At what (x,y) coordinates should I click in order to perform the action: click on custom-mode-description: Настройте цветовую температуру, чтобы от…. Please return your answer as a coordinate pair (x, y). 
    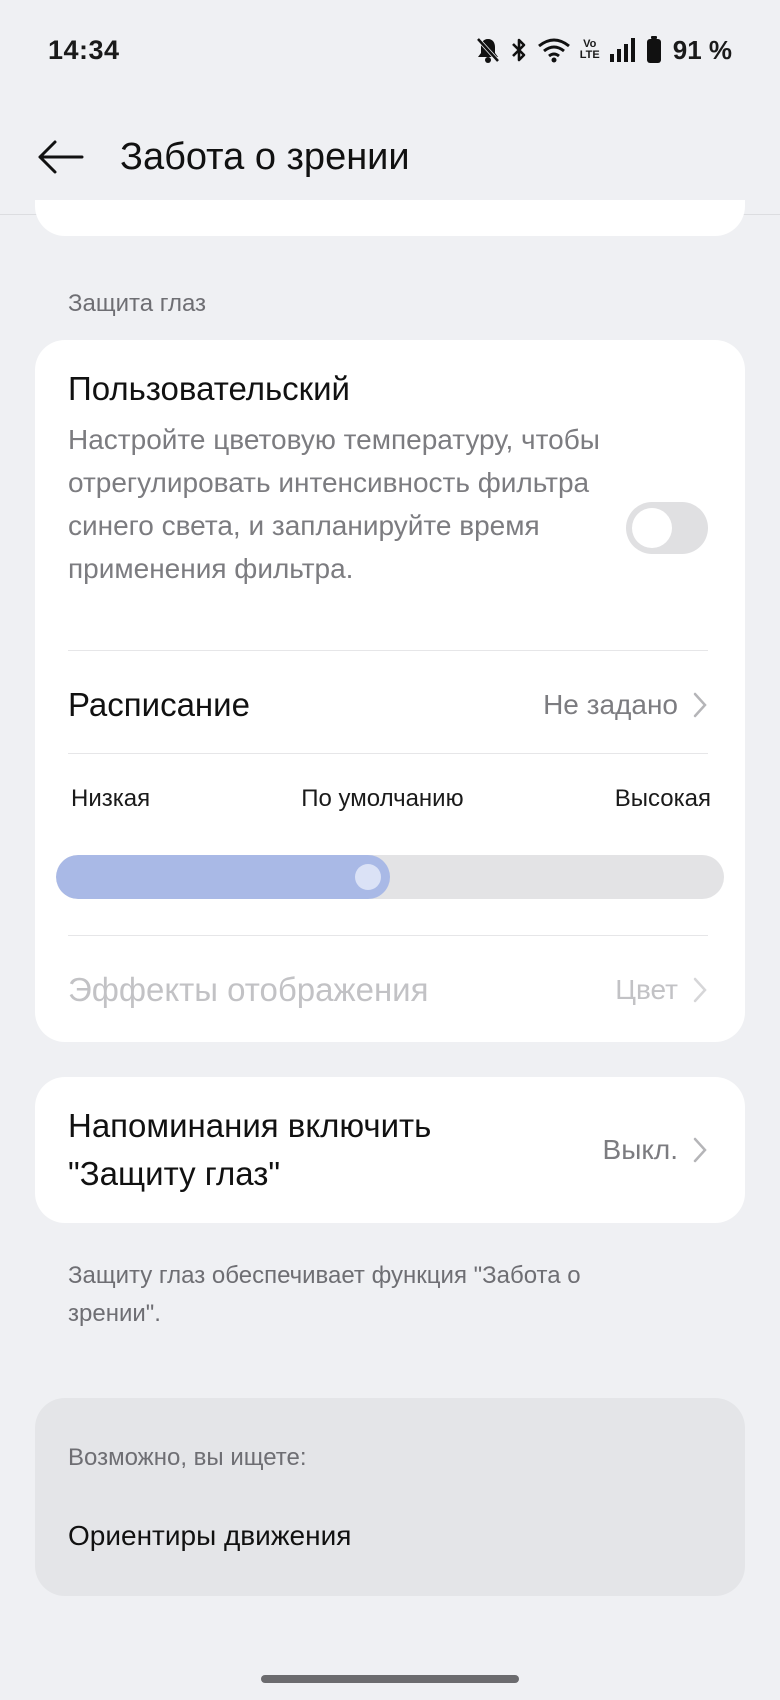
    Looking at the image, I should click on (334, 504).